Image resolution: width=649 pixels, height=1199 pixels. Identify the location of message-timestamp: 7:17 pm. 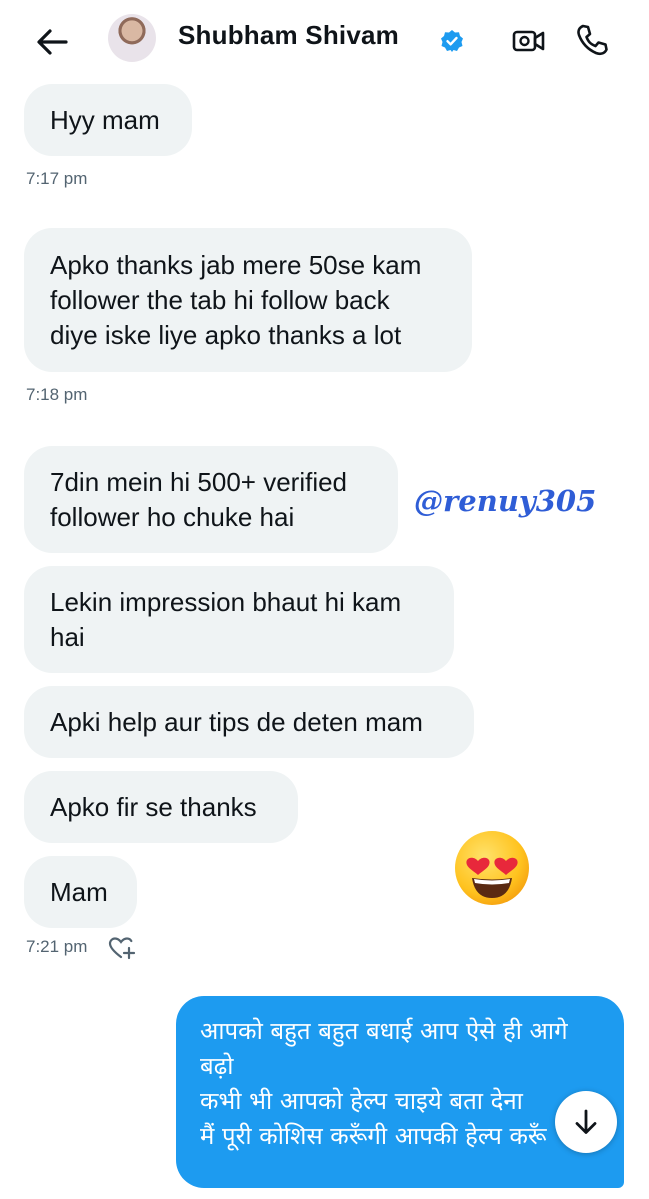
(57, 178).